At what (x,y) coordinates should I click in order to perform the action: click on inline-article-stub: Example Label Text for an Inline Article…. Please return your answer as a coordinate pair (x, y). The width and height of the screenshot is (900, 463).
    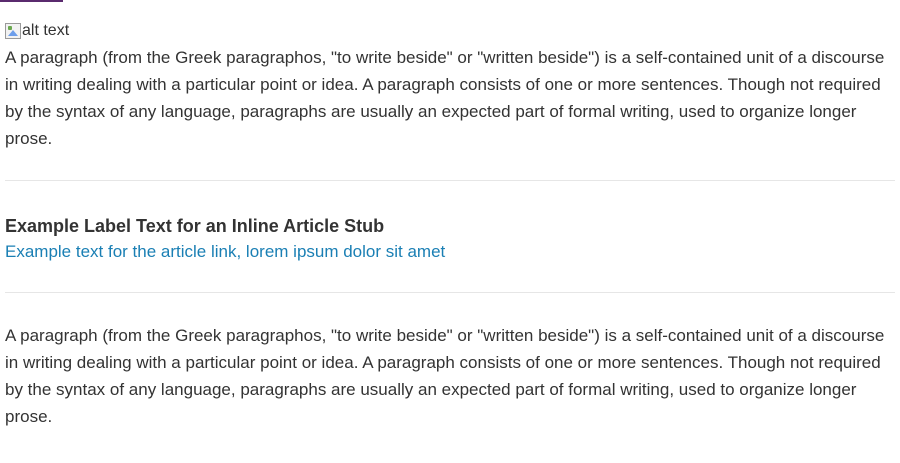
    Looking at the image, I should click on (450, 239).